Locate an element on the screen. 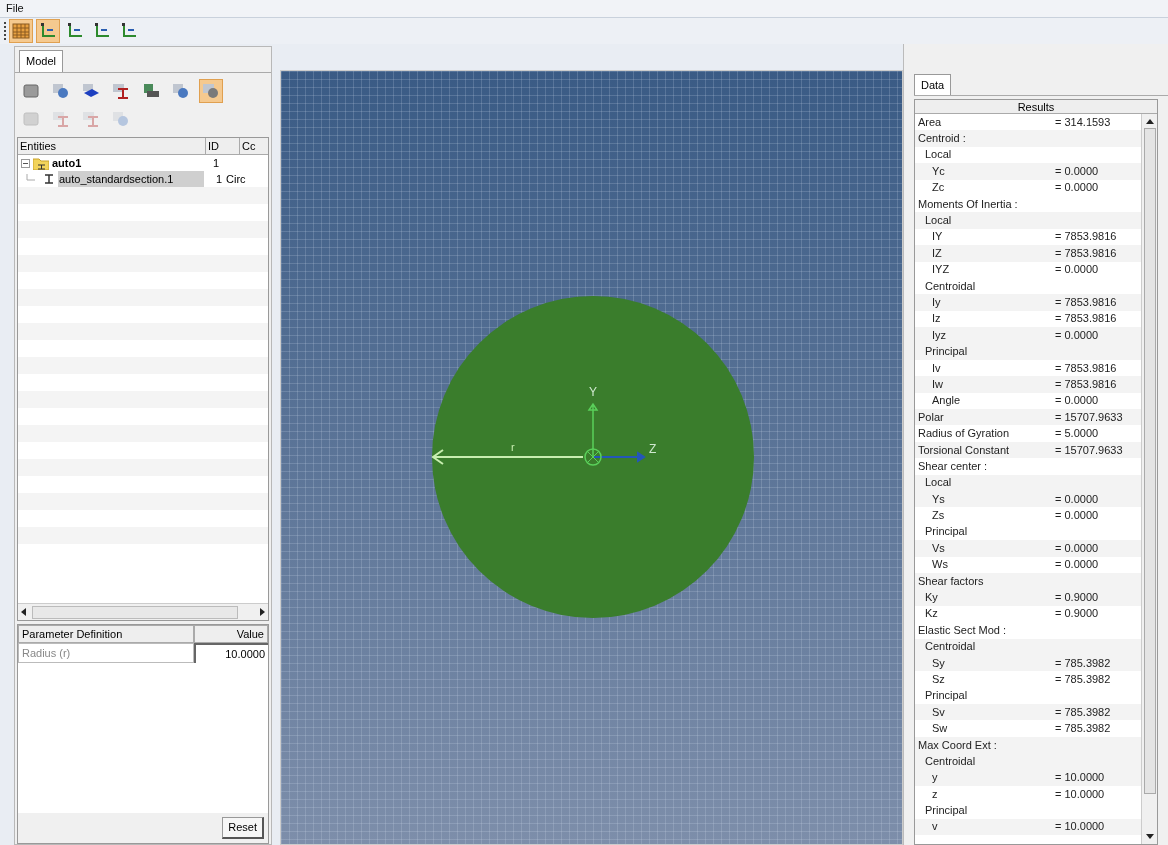  vertical-scrollbar is located at coordinates (1149, 479).